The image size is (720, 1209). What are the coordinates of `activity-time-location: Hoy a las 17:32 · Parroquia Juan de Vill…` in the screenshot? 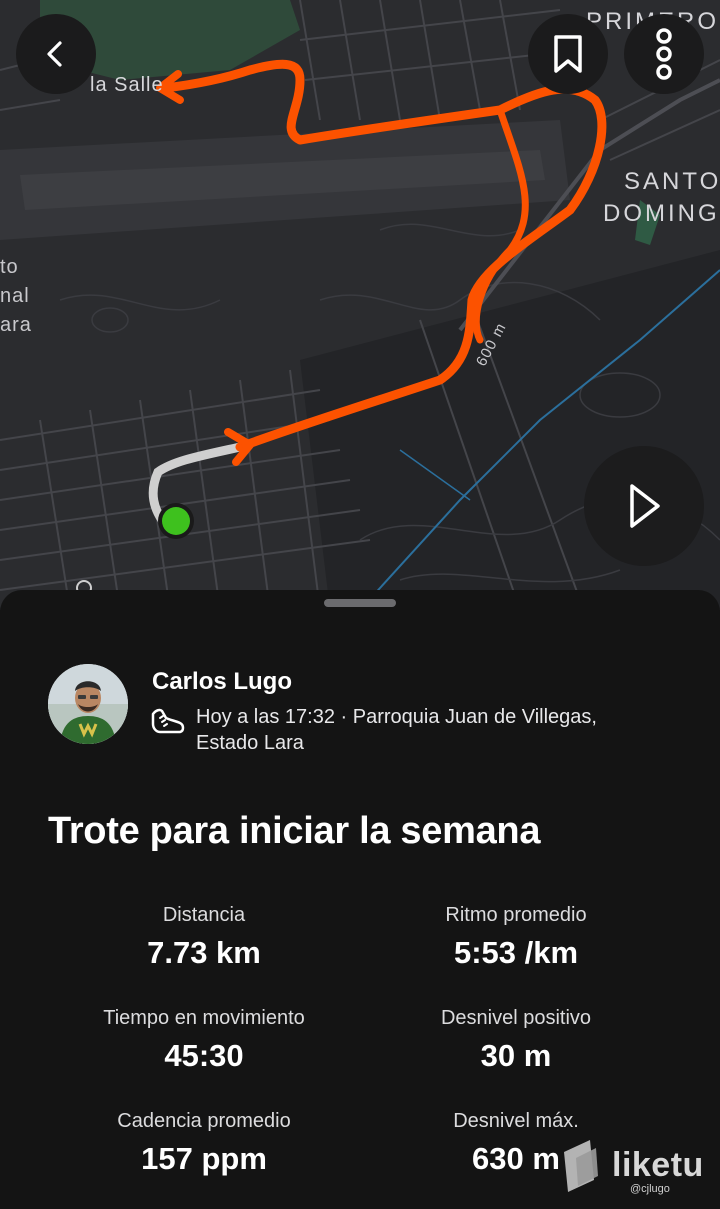 It's located at (396, 717).